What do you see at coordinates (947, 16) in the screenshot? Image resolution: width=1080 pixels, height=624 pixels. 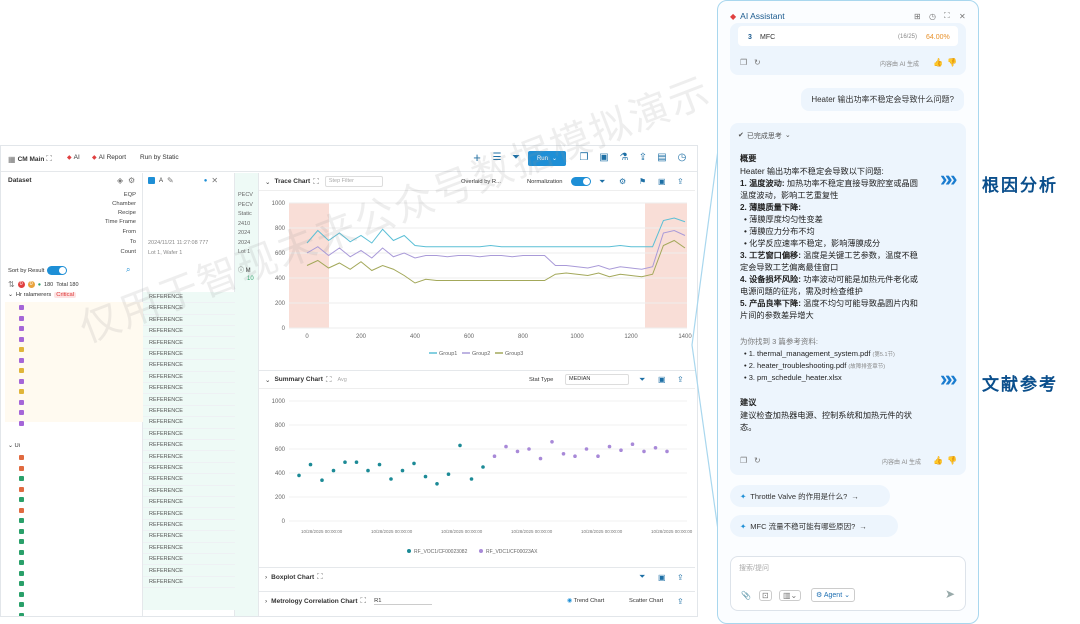 I see `fullscreen-icon: ⛶` at bounding box center [947, 16].